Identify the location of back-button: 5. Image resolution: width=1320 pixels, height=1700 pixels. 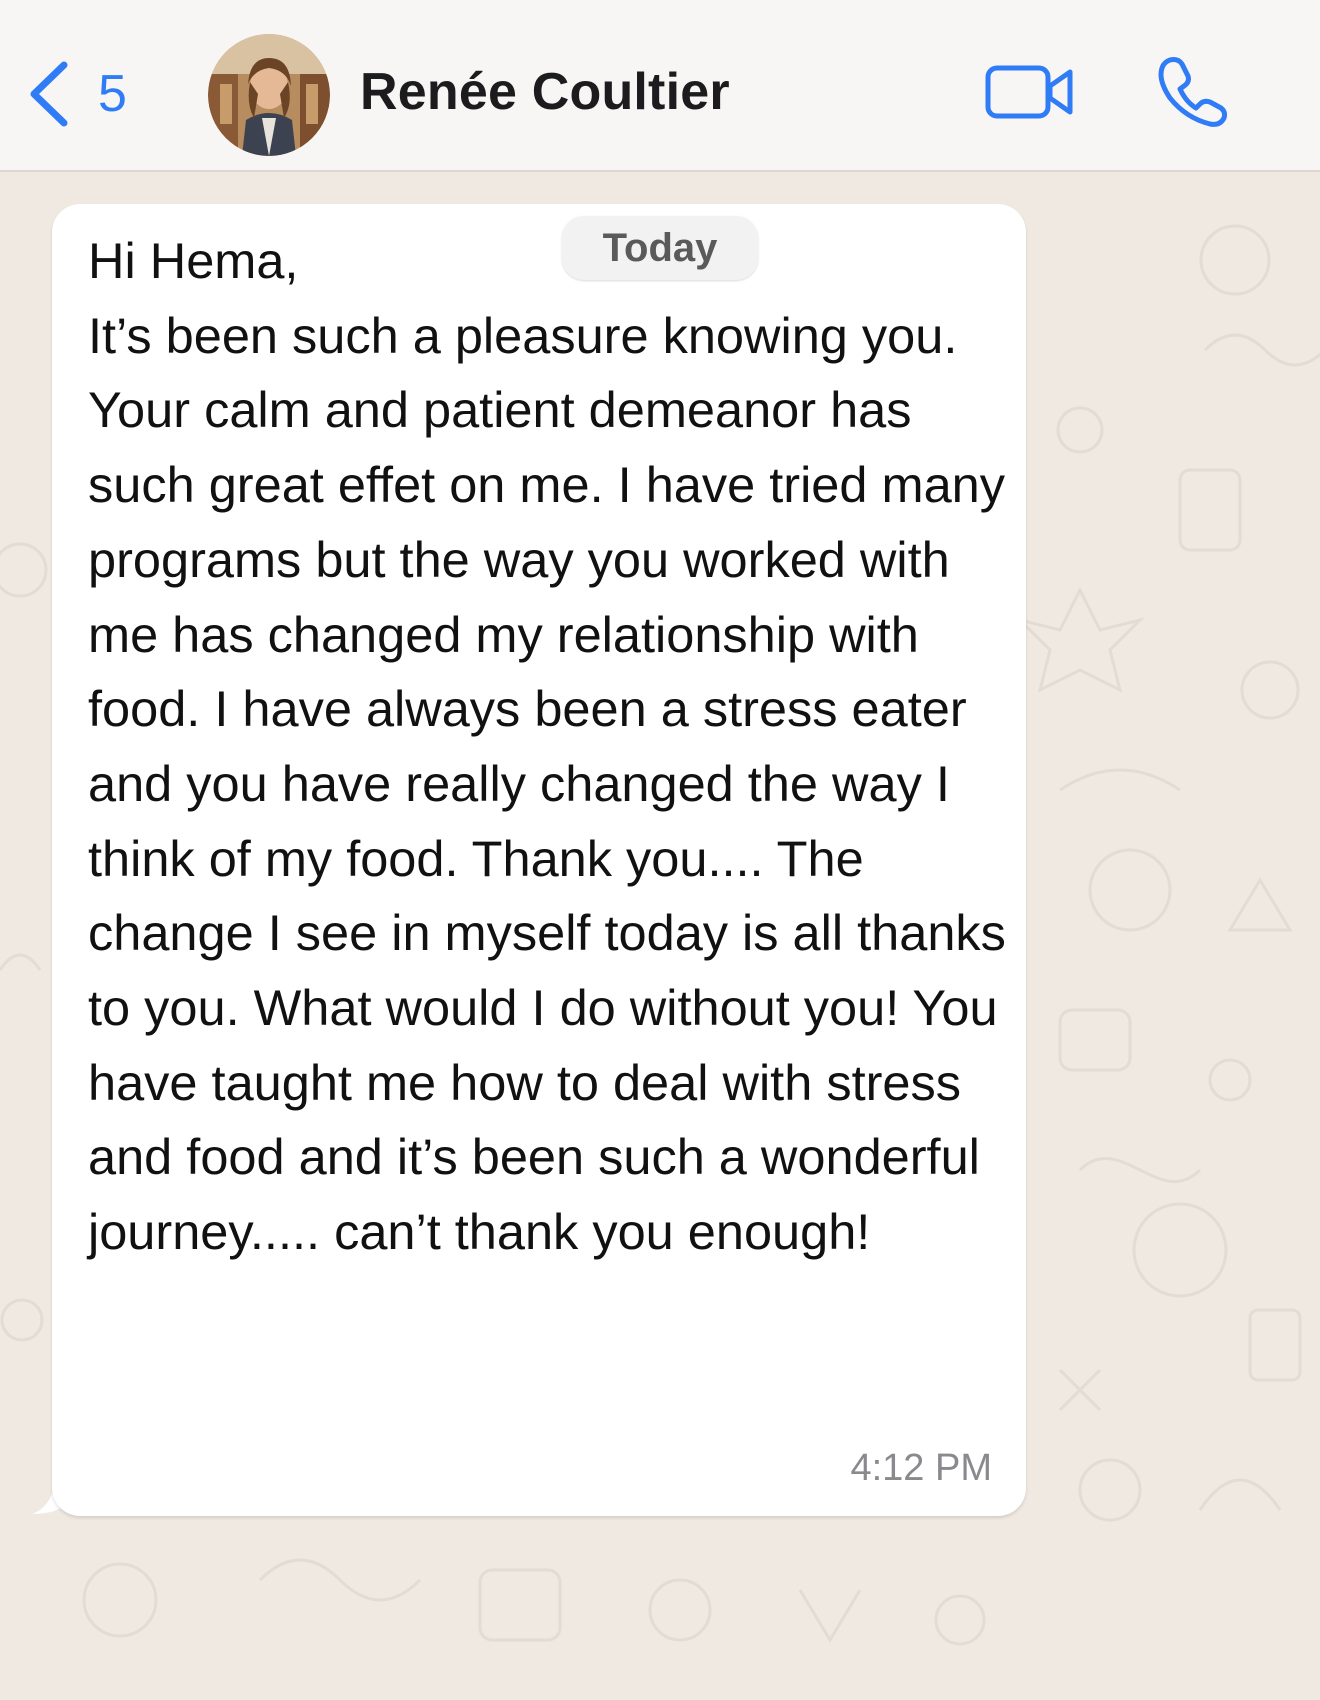
(76, 94).